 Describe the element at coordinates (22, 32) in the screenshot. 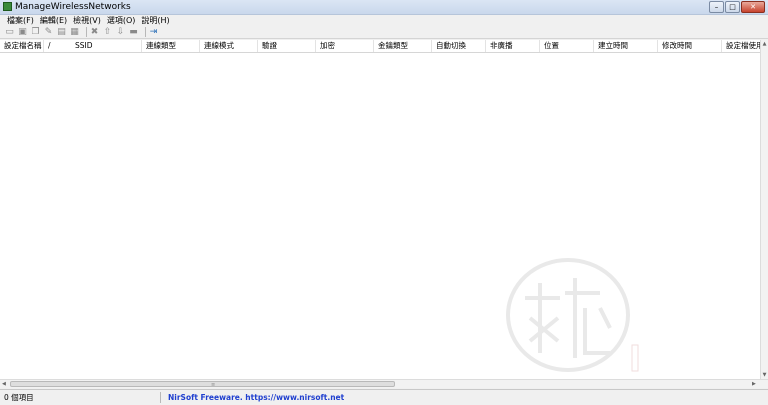

I see `export-icon: ▣` at that location.